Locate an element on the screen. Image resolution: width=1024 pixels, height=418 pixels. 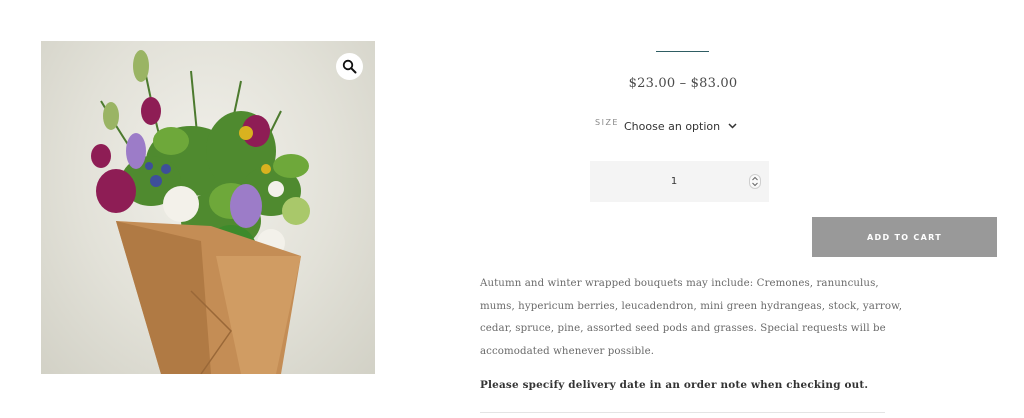
chevron-down-icon is located at coordinates (732, 126).